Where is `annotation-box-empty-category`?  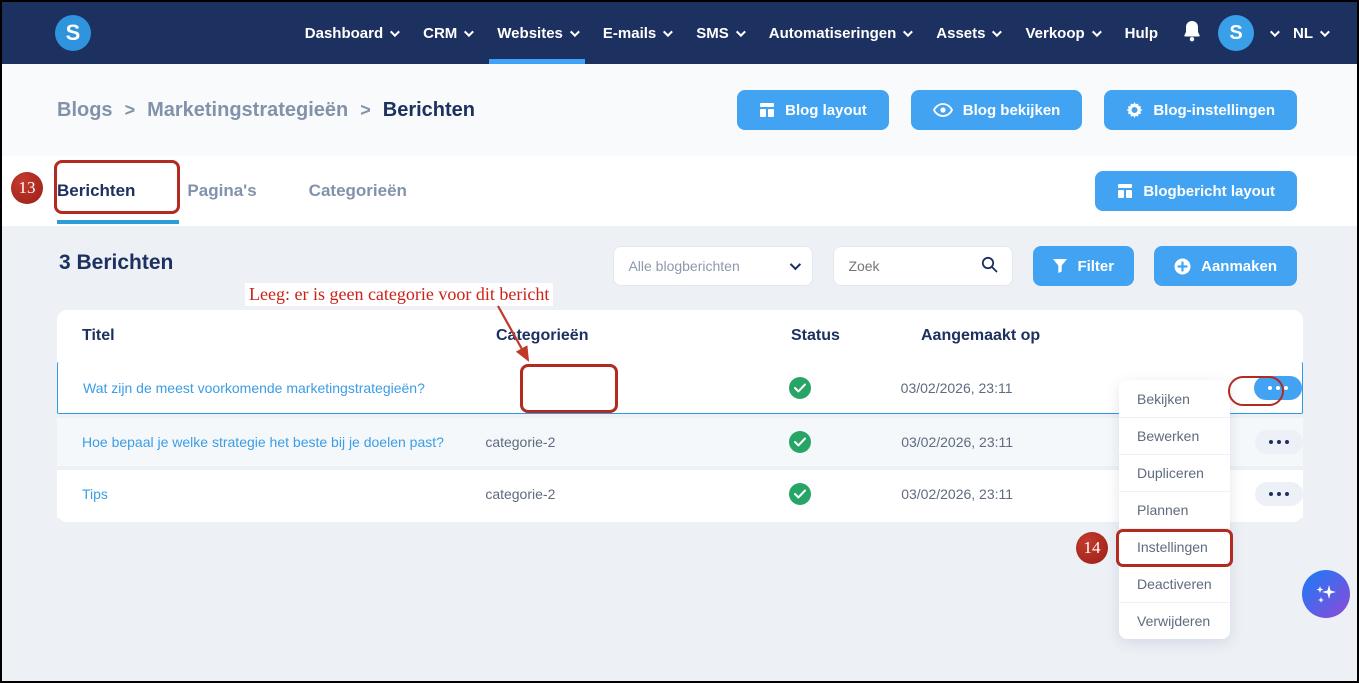
annotation-box-empty-category is located at coordinates (569, 388).